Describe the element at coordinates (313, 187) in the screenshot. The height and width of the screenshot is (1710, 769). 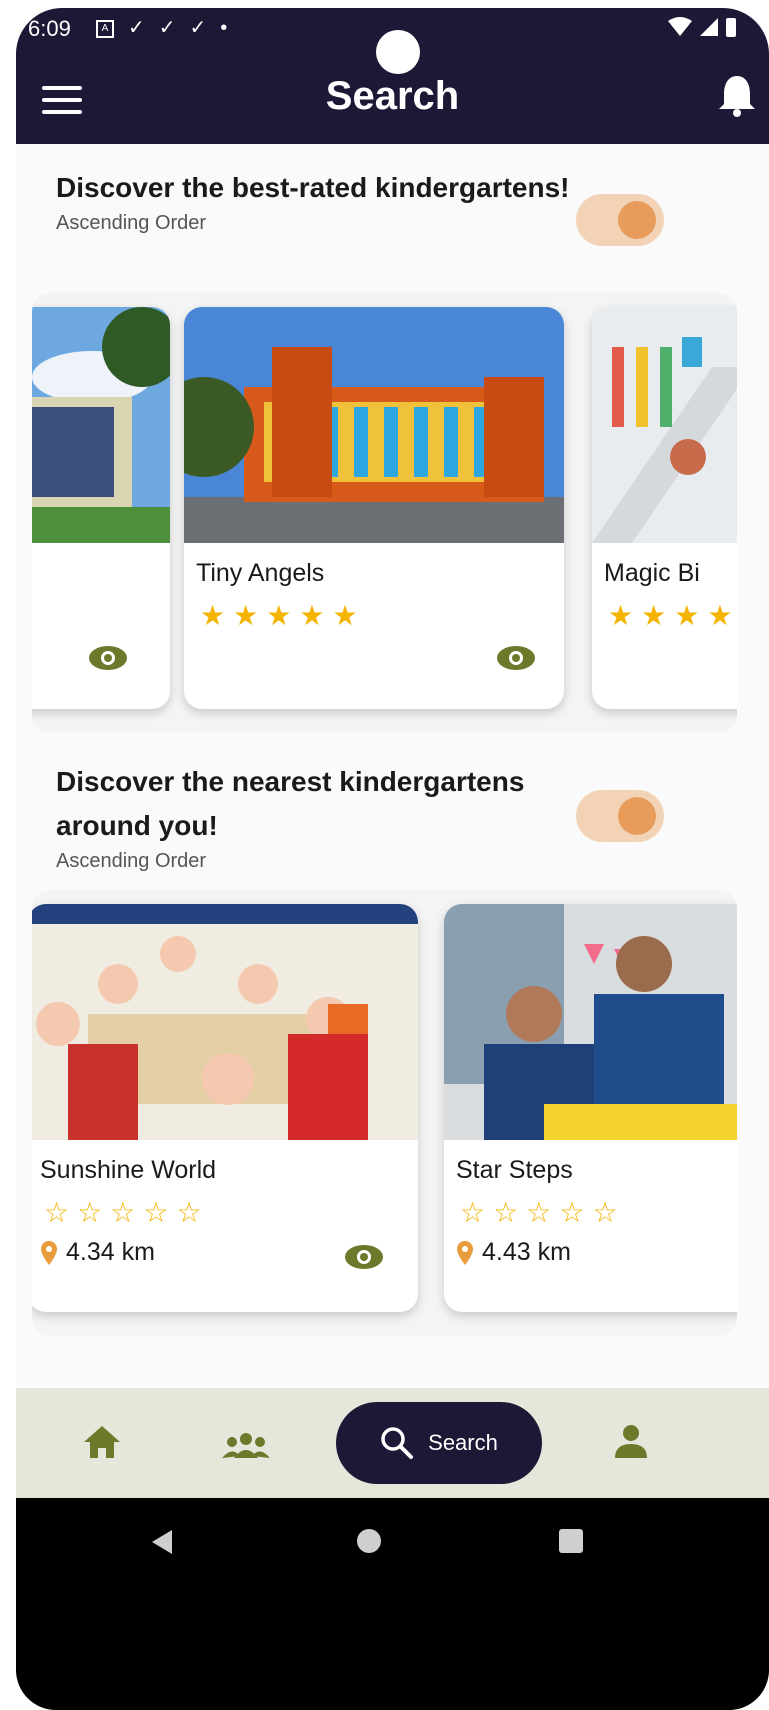
I see `best-rated-title: Discover the best-rated kindergartens!` at that location.